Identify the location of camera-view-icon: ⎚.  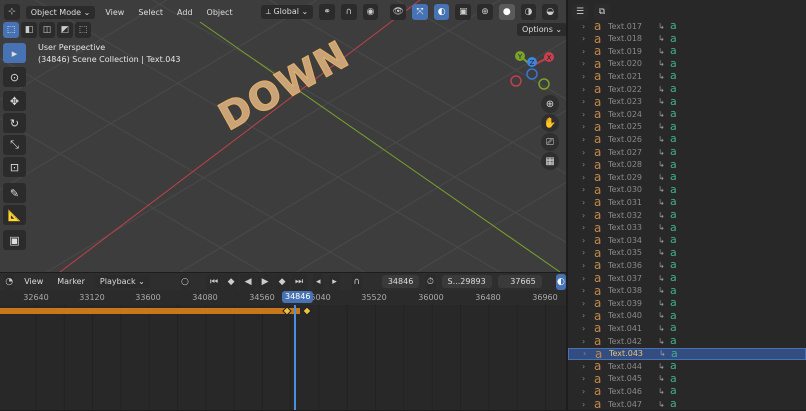
(550, 142).